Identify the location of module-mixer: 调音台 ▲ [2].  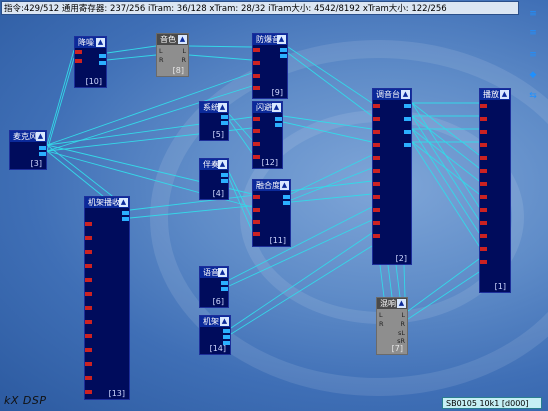
(392, 176).